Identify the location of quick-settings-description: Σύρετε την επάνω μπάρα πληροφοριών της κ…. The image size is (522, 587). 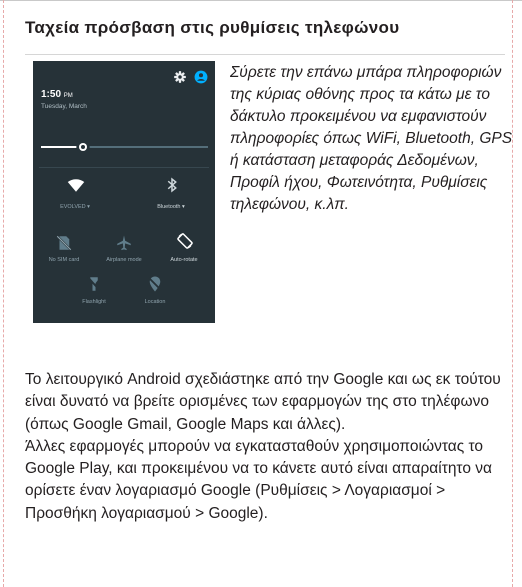
(371, 138).